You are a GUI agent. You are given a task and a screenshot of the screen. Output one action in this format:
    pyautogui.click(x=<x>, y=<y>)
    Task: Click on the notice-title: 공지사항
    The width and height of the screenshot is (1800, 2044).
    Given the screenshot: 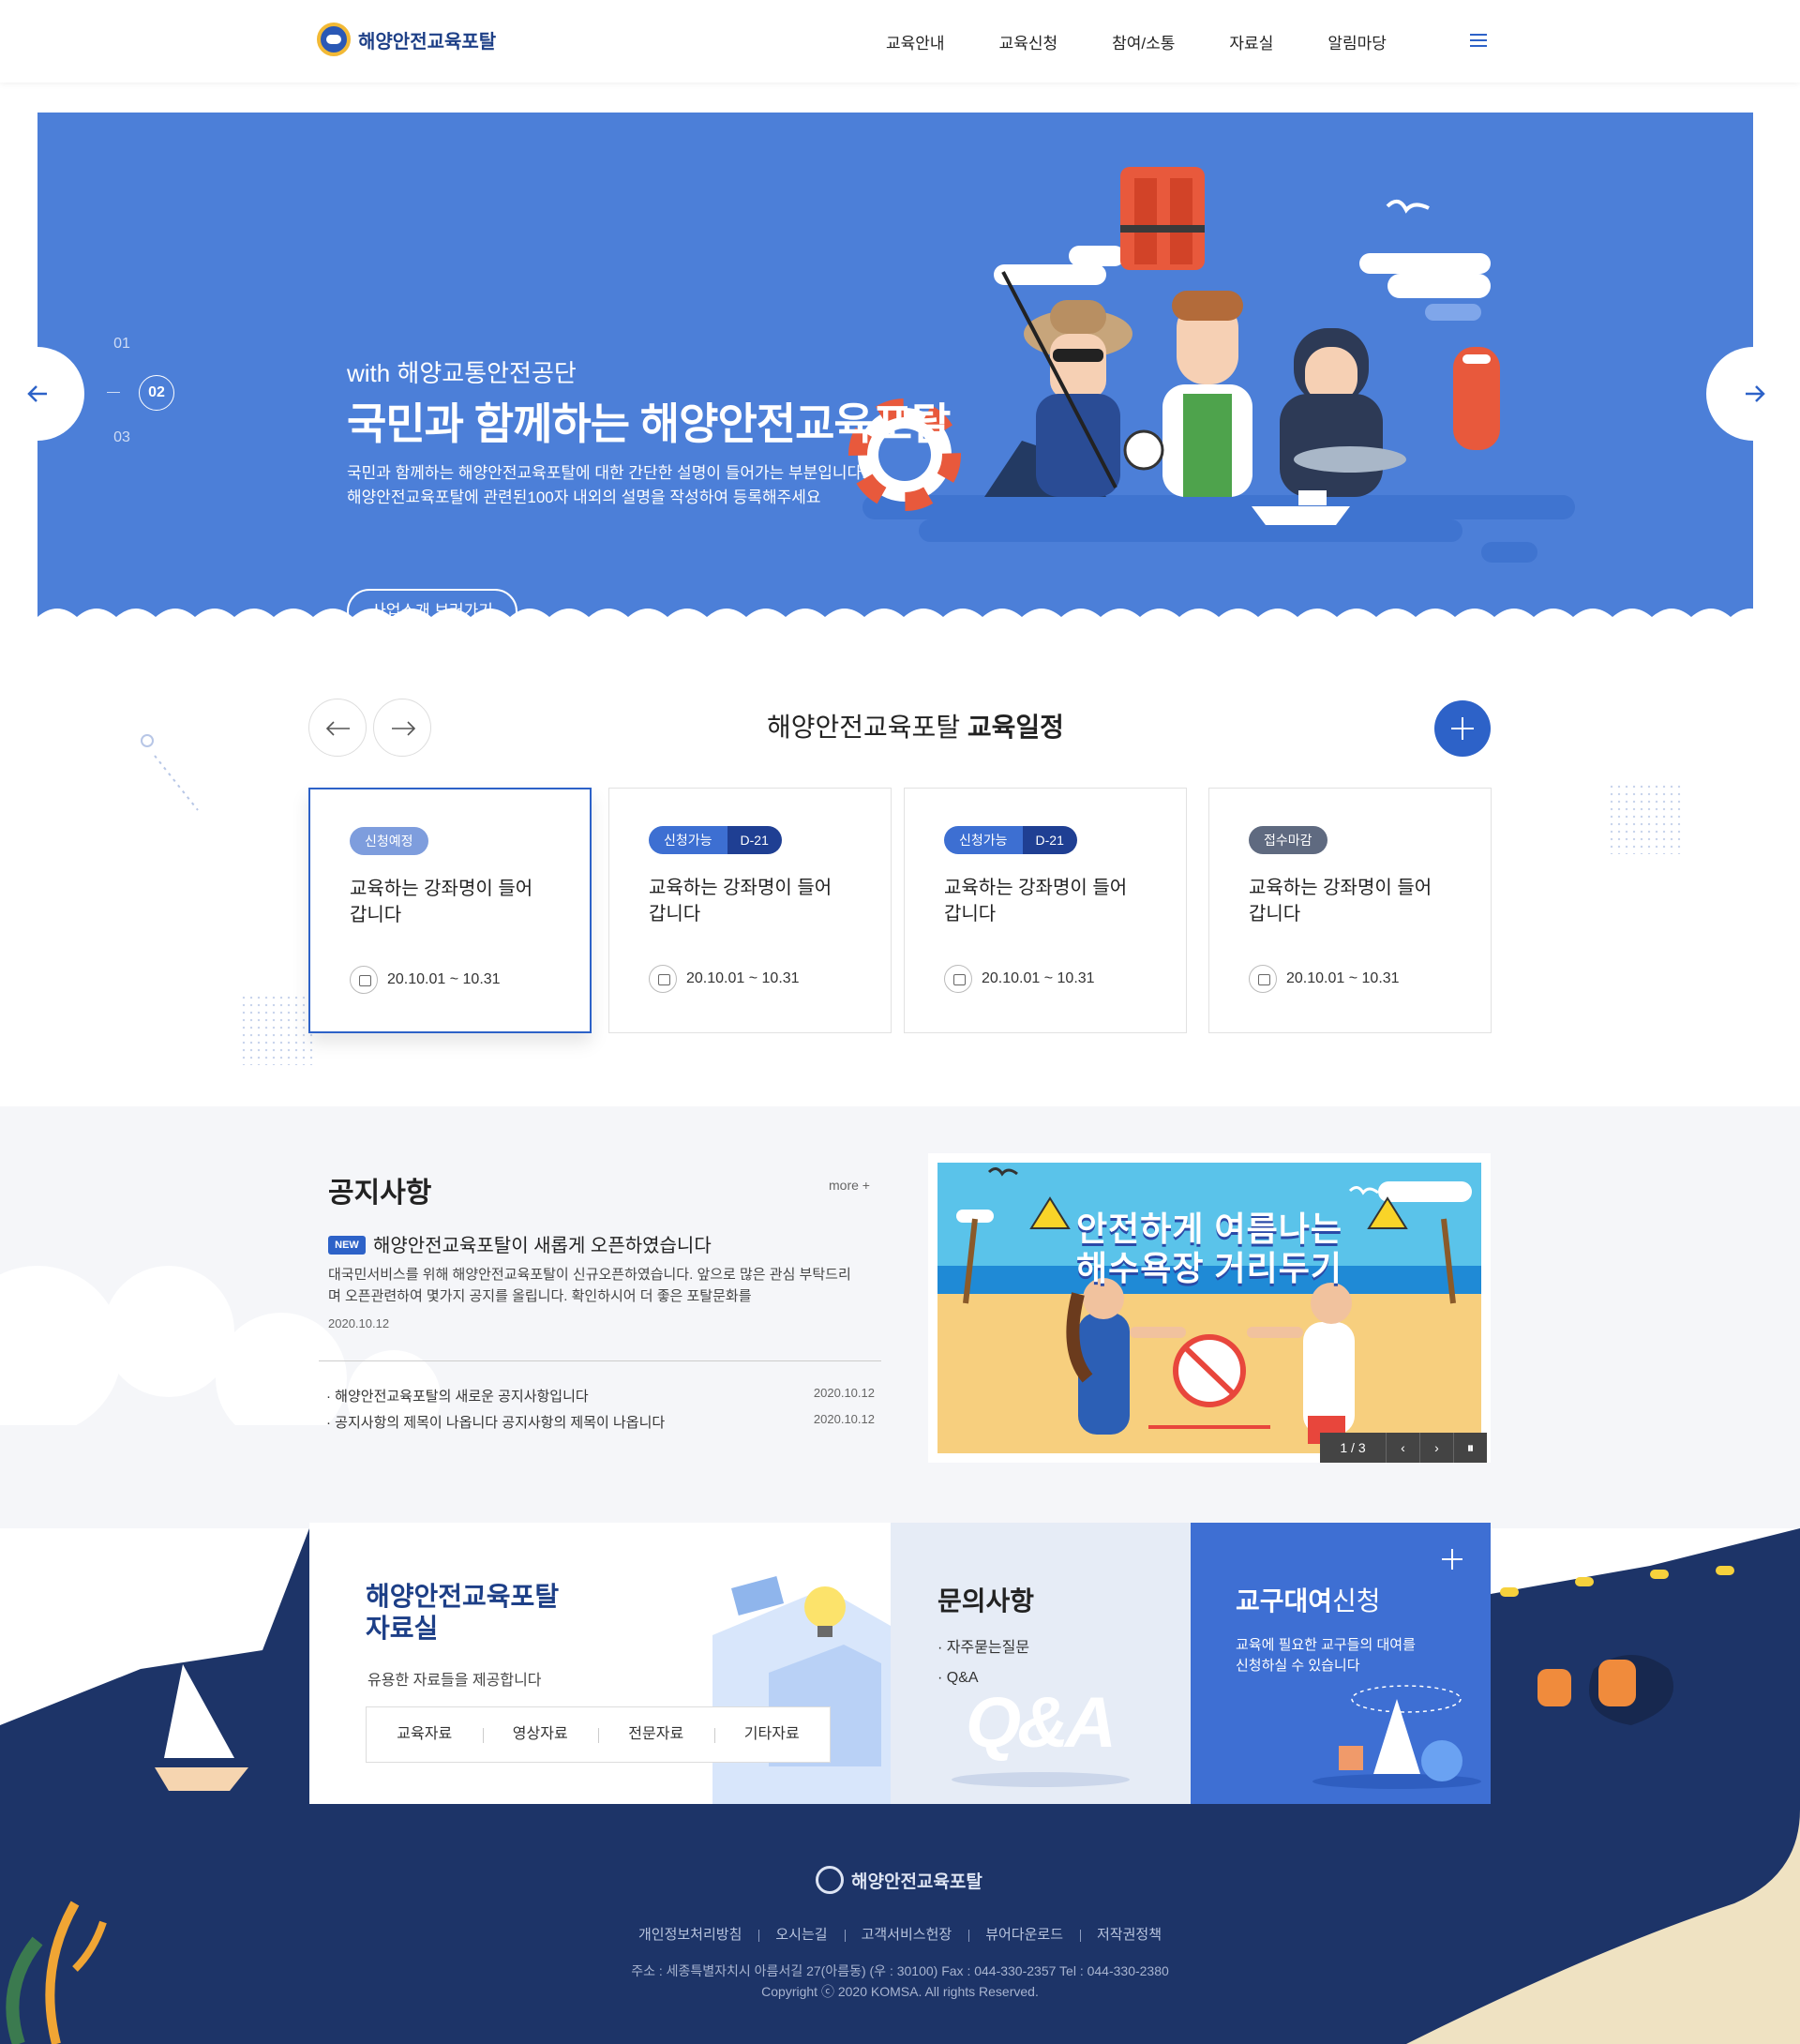 What is the action you would take?
    pyautogui.click(x=380, y=1194)
    